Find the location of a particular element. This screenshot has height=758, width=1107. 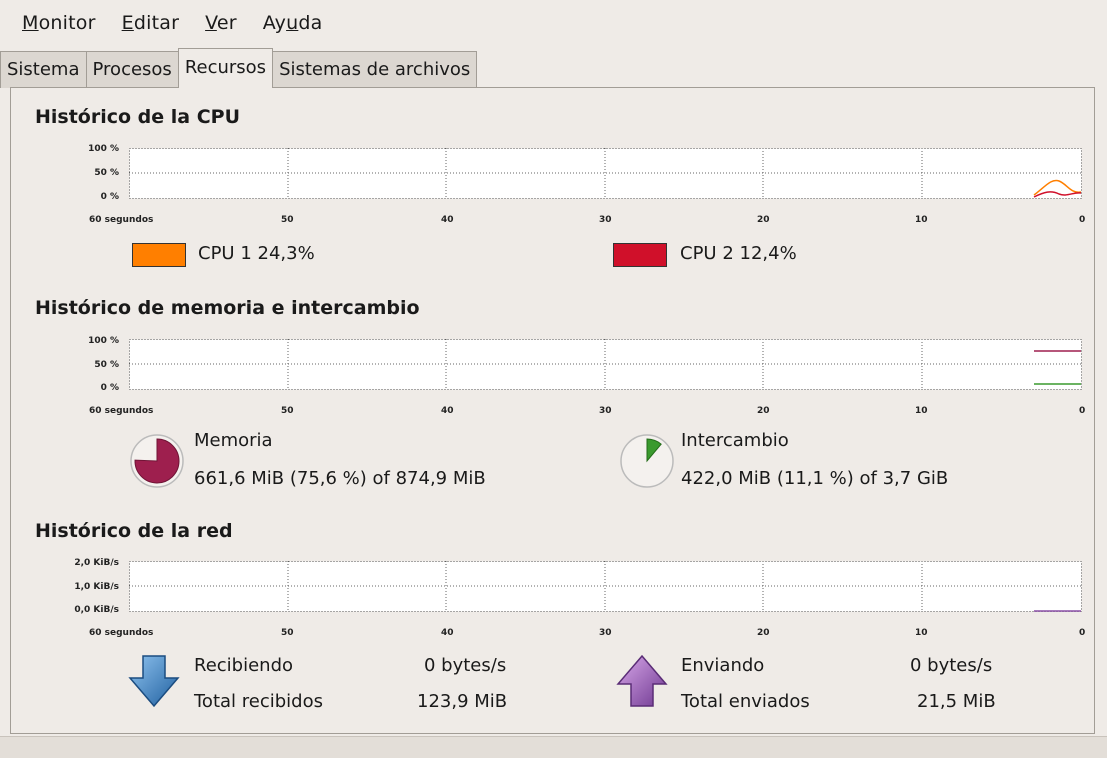

memory-pie-icon is located at coordinates (157, 461).